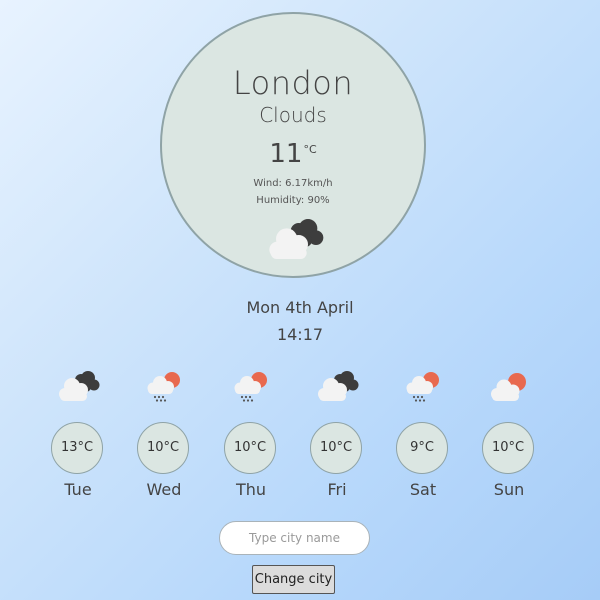  Describe the element at coordinates (293, 579) in the screenshot. I see `change-city-button: Change city` at that location.